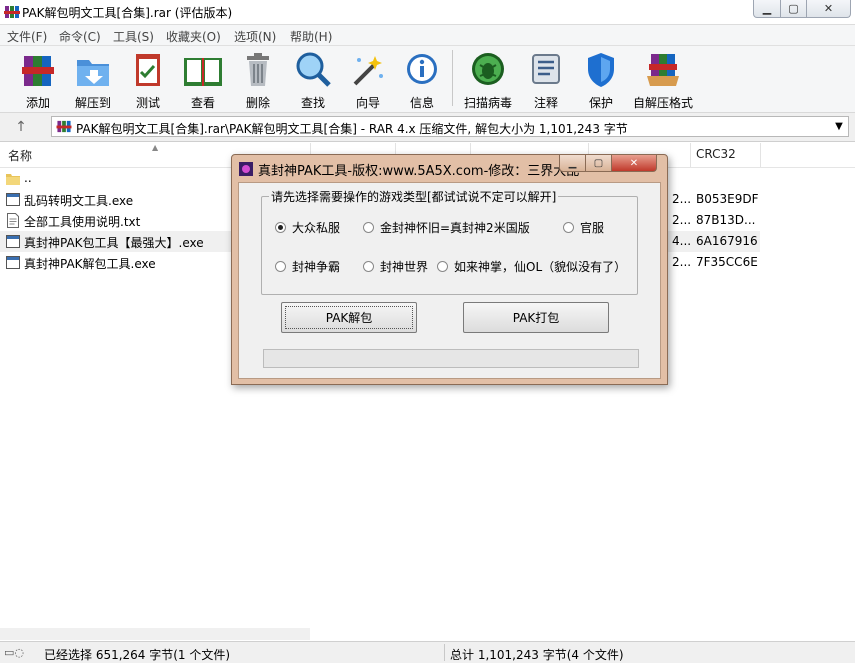 The height and width of the screenshot is (663, 855). Describe the element at coordinates (93, 73) in the screenshot. I see `folder-extract-icon` at that location.